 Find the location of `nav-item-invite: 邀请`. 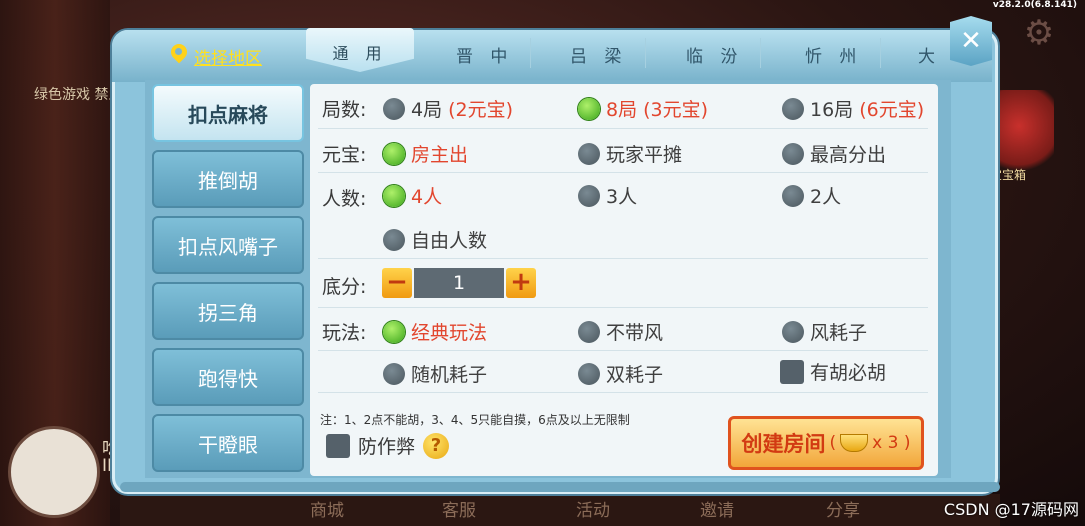

nav-item-invite: 邀请 is located at coordinates (717, 508).